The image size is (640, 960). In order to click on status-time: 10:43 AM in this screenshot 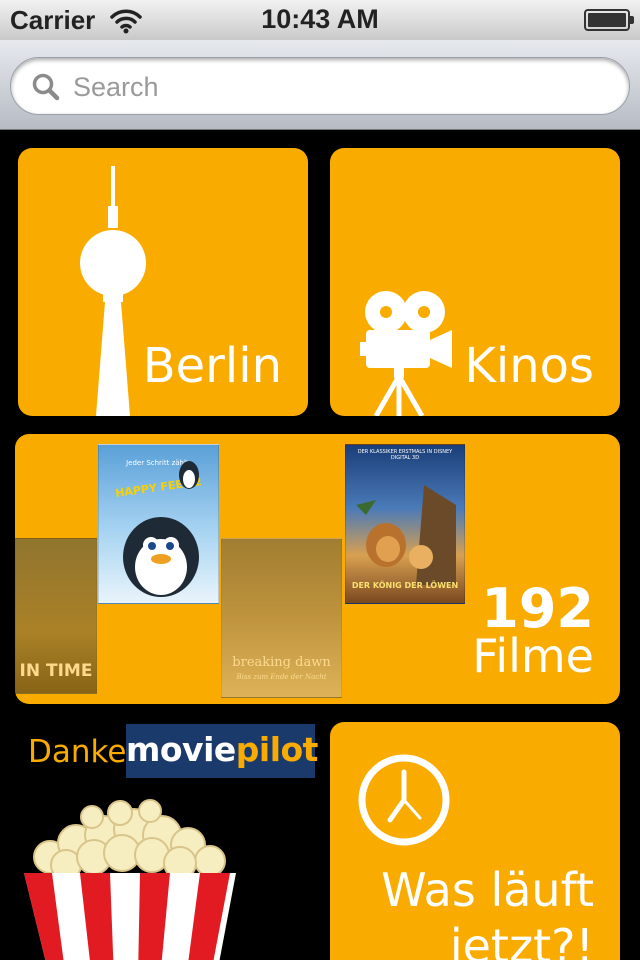, I will do `click(320, 19)`.